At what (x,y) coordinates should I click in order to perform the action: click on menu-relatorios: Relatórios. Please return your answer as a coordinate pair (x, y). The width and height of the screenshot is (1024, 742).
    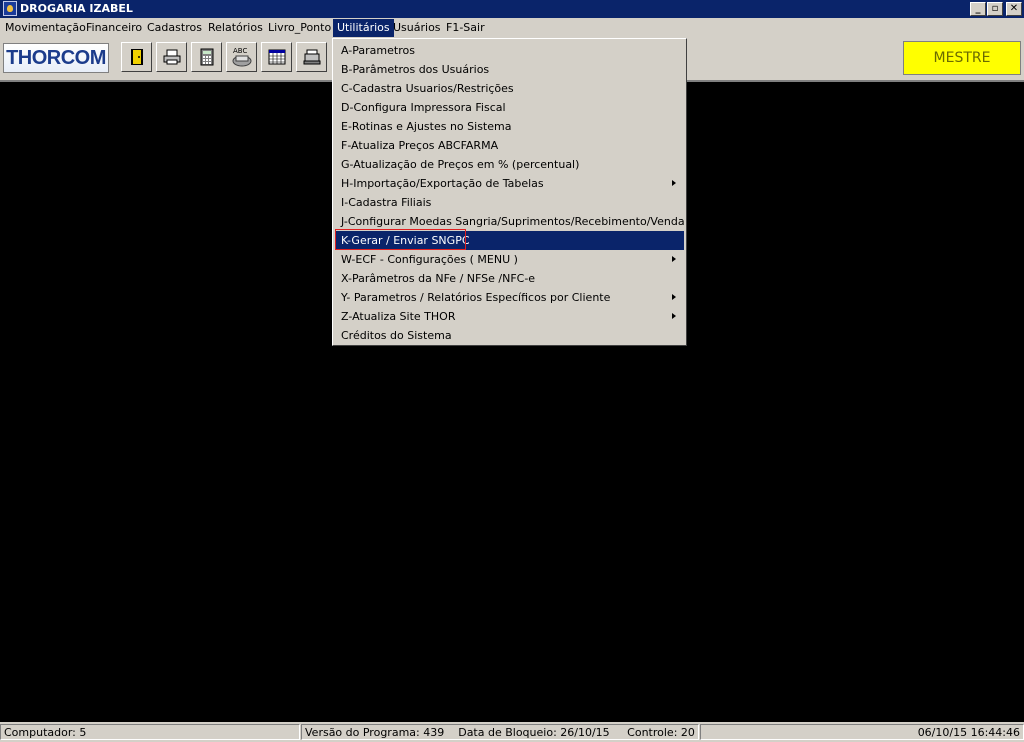
    Looking at the image, I should click on (235, 28).